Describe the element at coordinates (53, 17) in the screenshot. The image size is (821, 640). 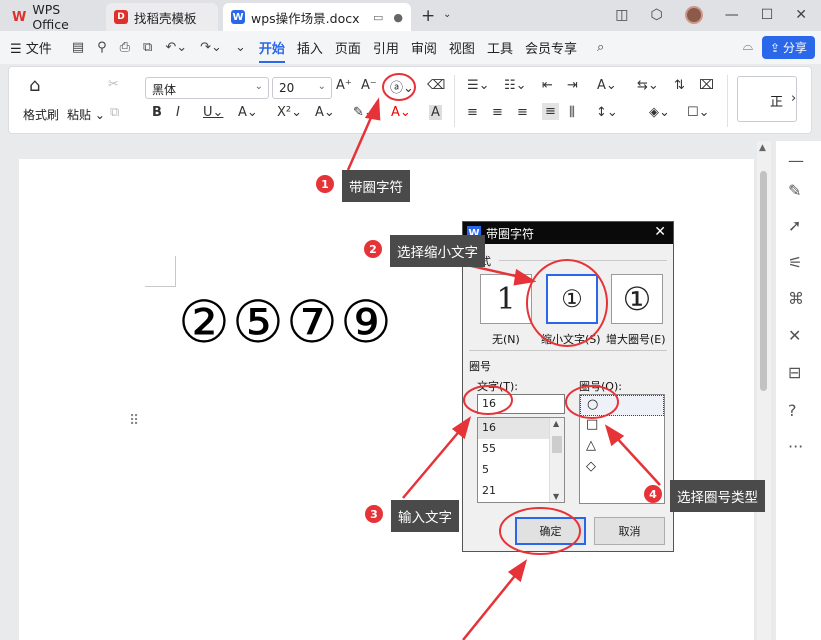
I see `tab-wps-office: W WPS Office` at that location.